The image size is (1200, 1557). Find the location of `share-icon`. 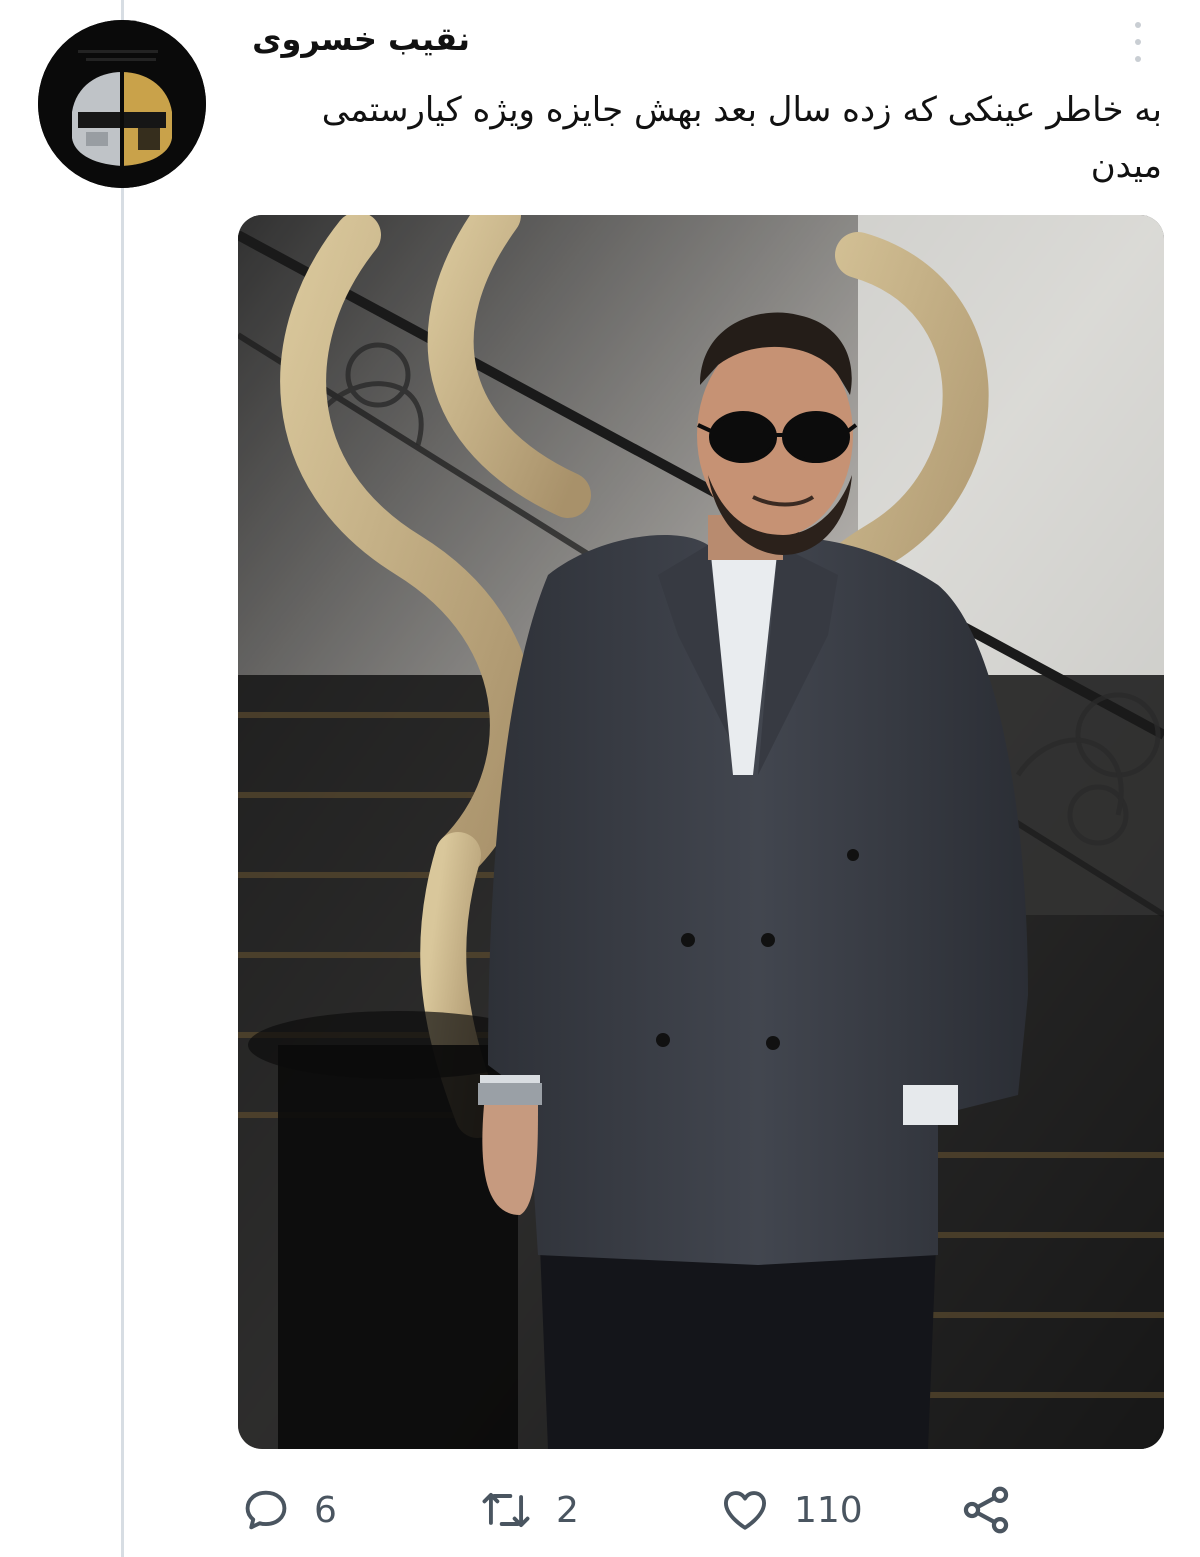

share-icon is located at coordinates (986, 1510).